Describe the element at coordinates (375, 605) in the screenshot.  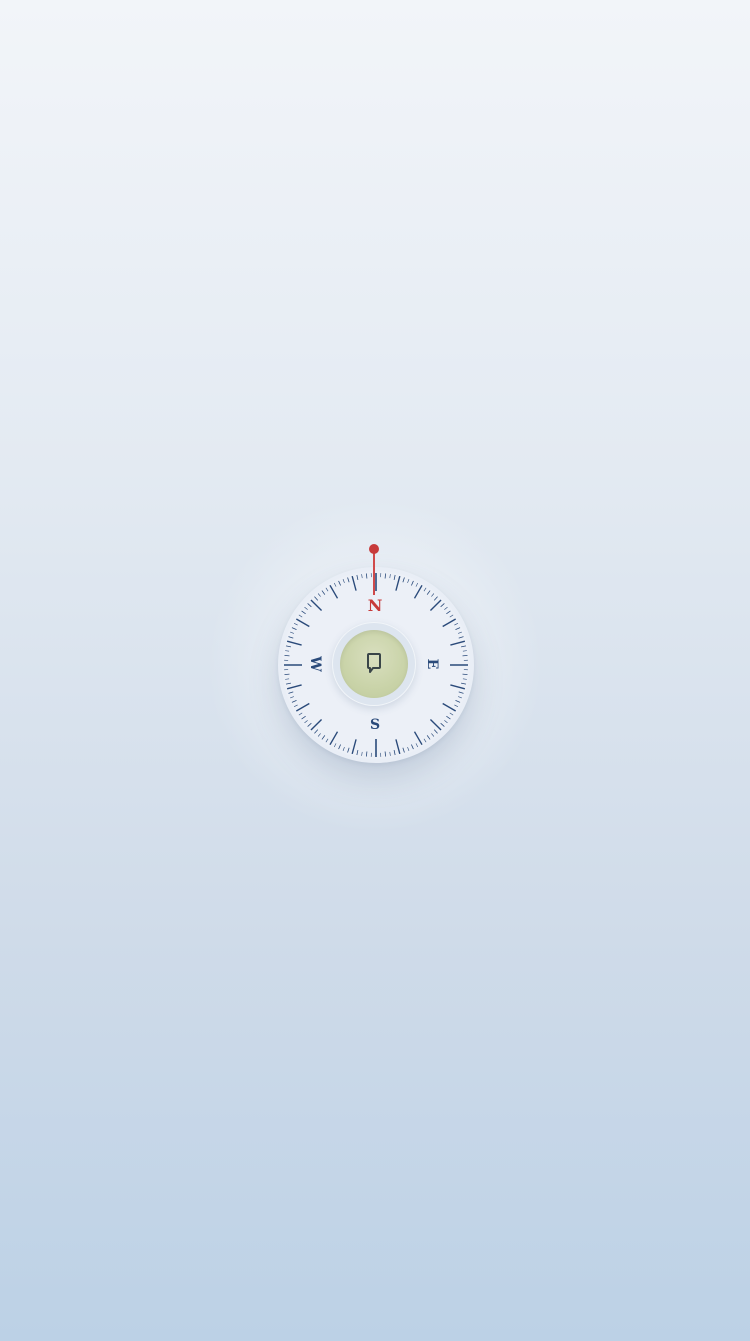
I see `cardinal-north: N` at that location.